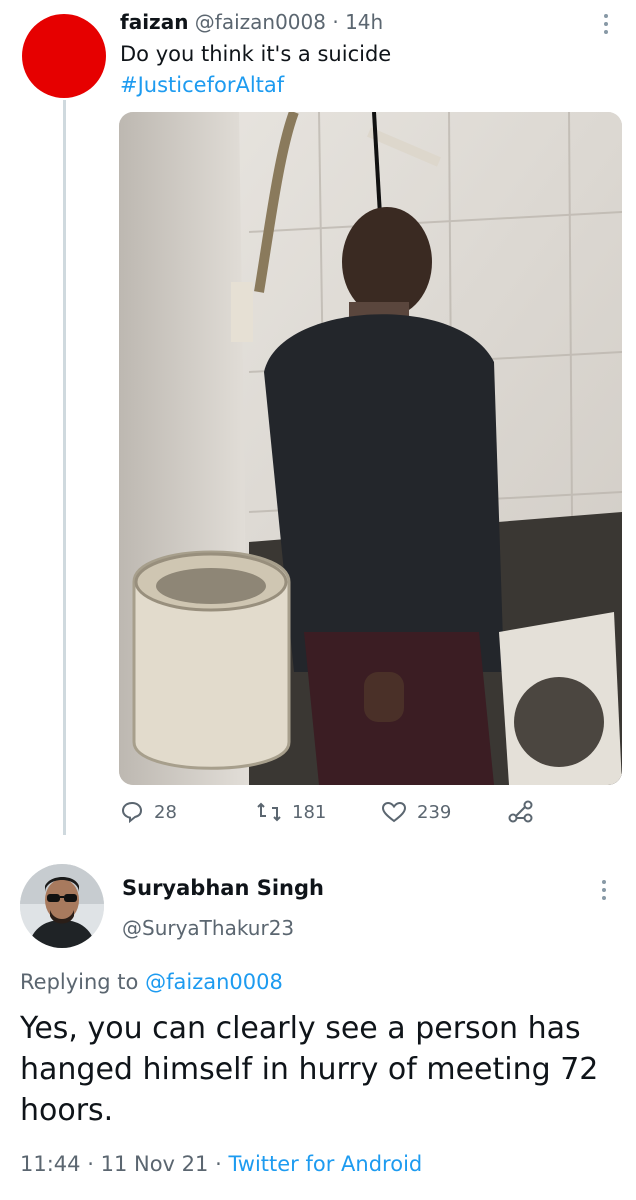  Describe the element at coordinates (260, 22) in the screenshot. I see `author-handle: @faizan0008` at that location.